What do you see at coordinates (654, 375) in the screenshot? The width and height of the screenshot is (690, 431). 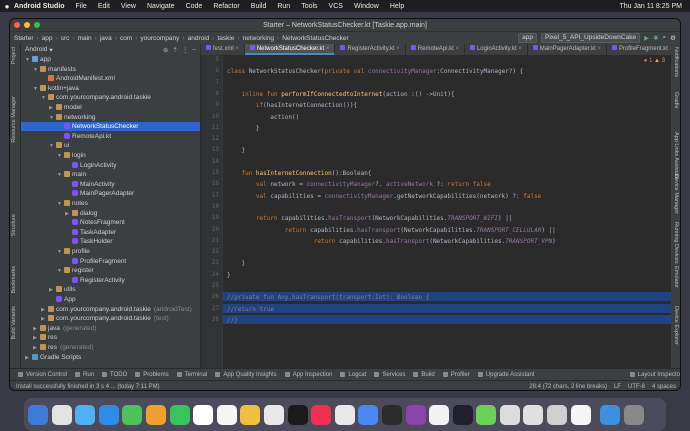 I see `tool-layout-inspector: Layout Inspector` at bounding box center [654, 375].